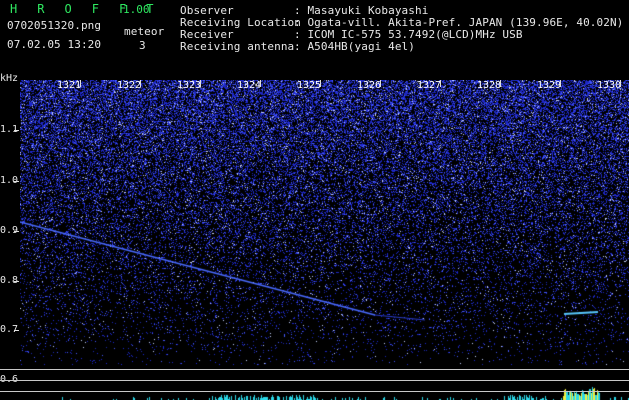 The width and height of the screenshot is (629, 400). Describe the element at coordinates (549, 85) in the screenshot. I see `x-tick-label: 1329` at that location.